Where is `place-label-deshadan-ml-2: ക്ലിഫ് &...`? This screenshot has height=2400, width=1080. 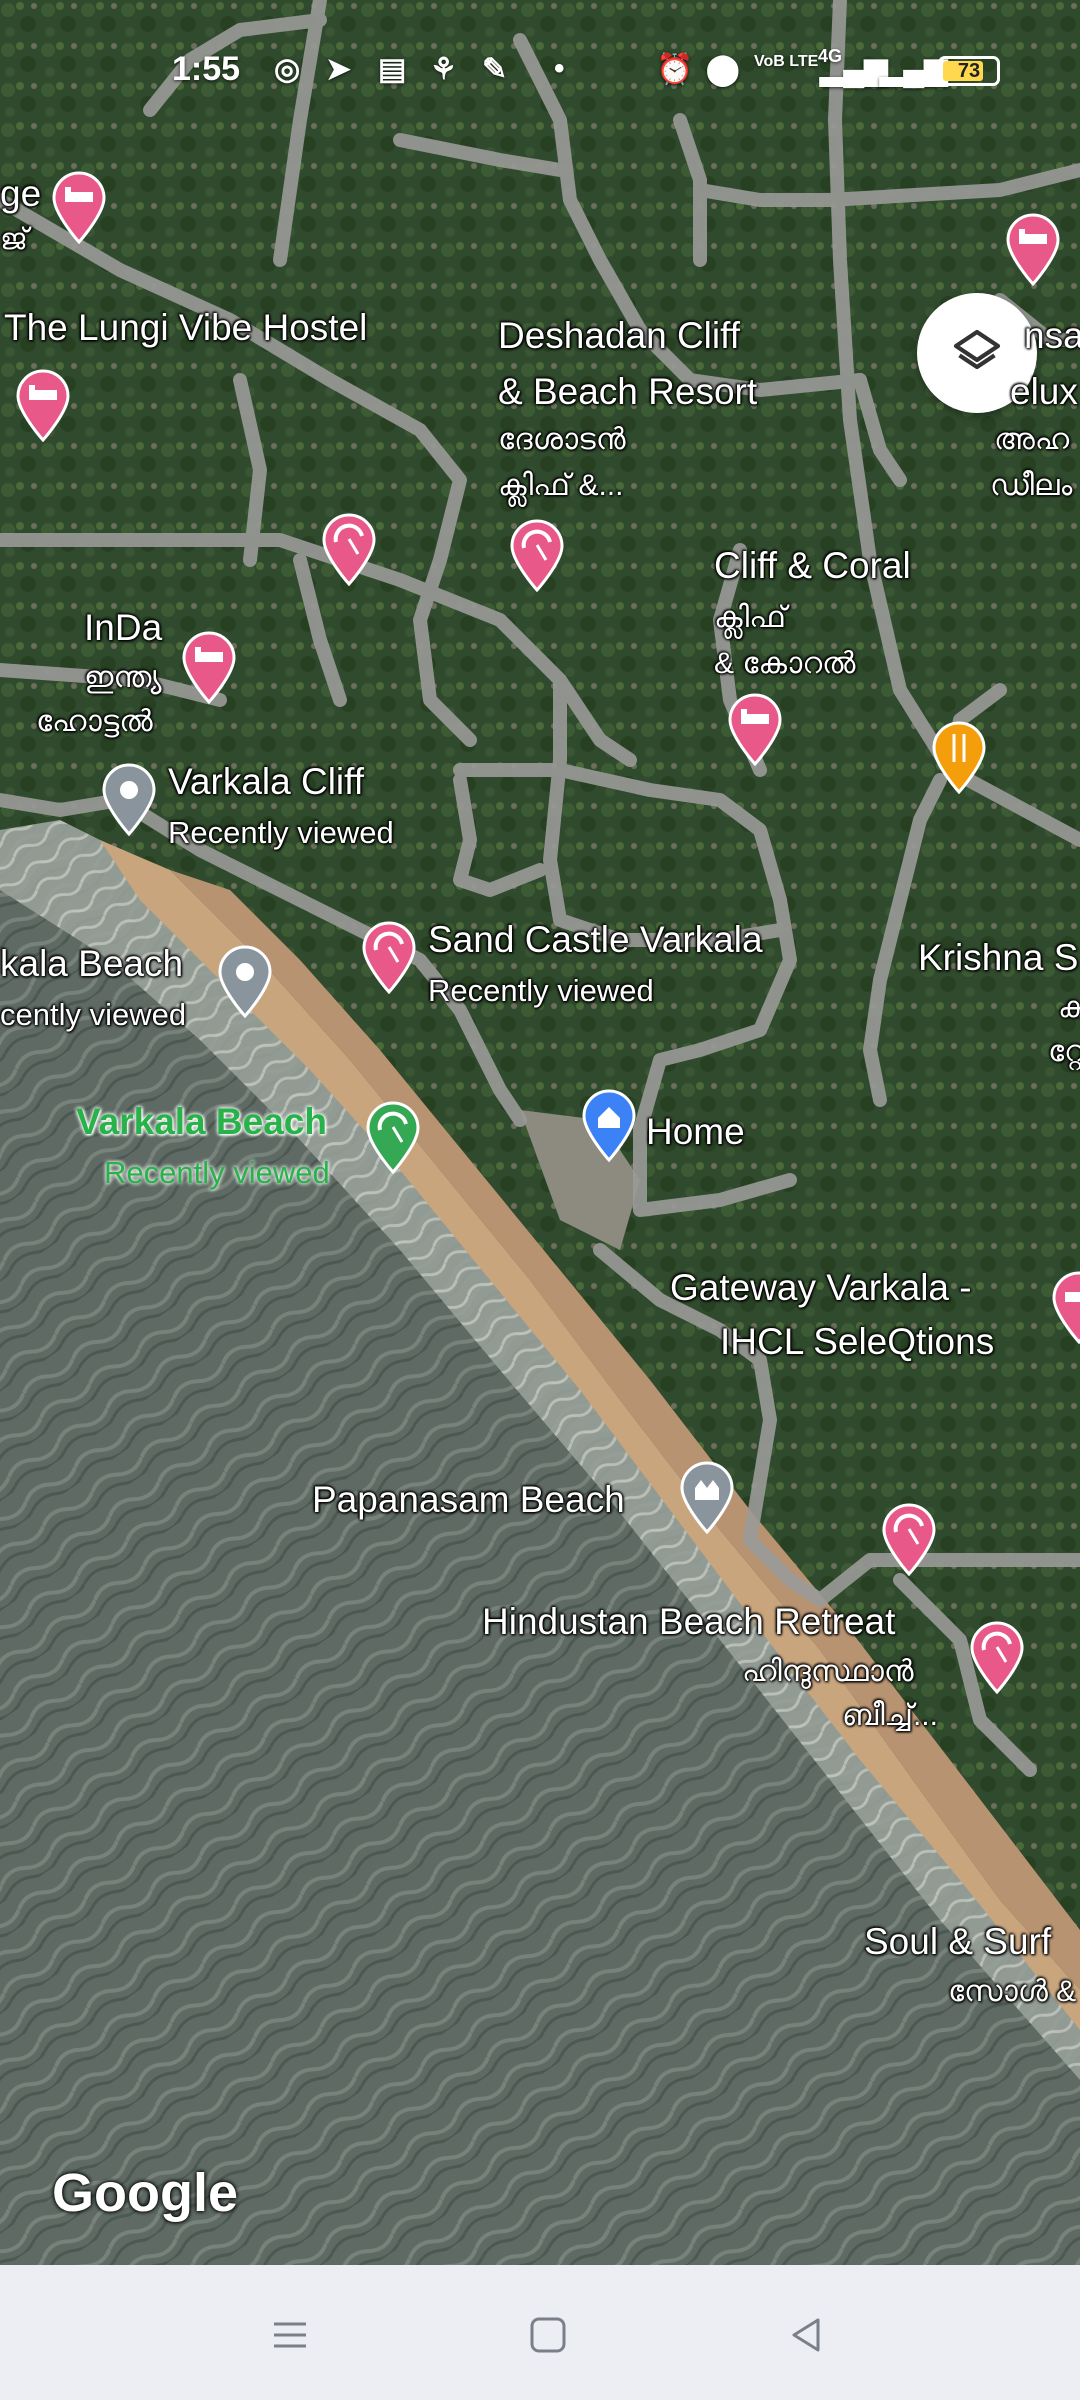
place-label-deshadan-ml-2: ക്ലിഫ് &... is located at coordinates (561, 485).